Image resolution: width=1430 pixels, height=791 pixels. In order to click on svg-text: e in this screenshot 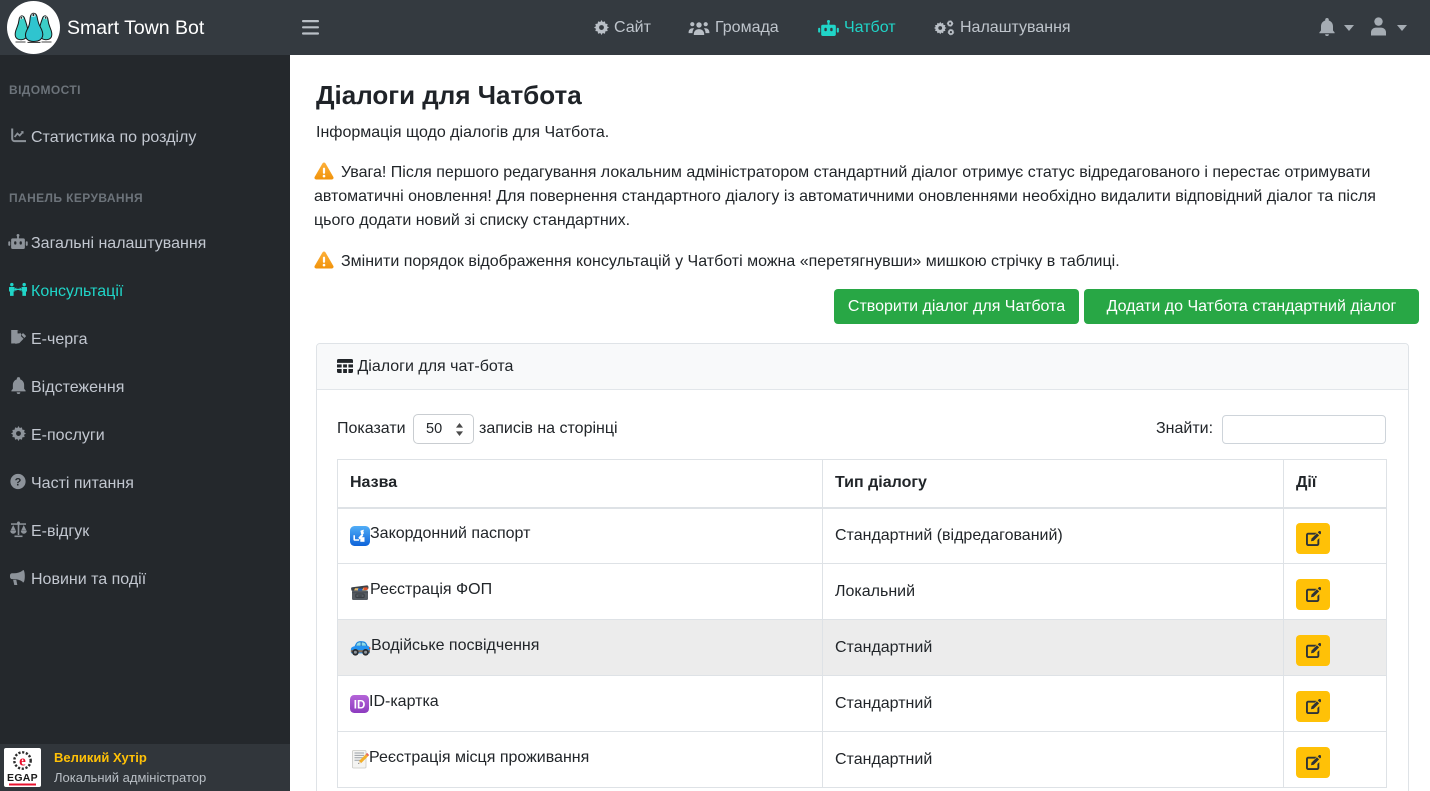, I will do `click(22, 762)`.